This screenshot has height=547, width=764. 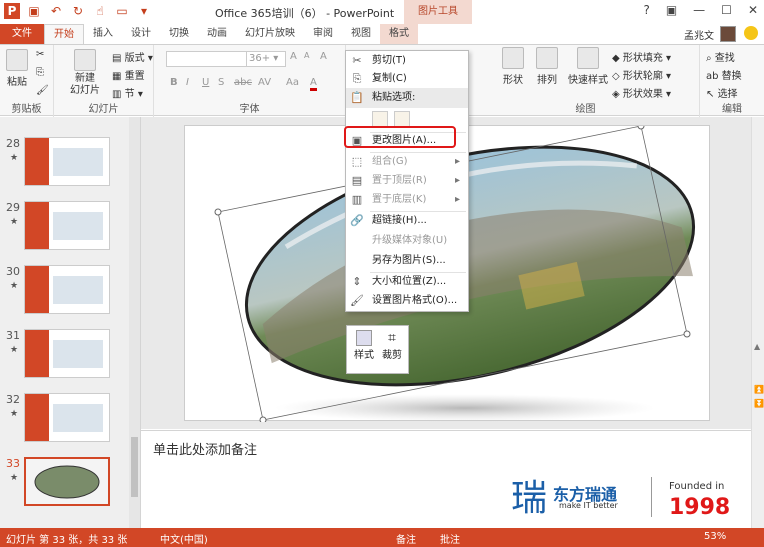 What do you see at coordinates (12, 11) in the screenshot?
I see `powerpoint-icon: P` at bounding box center [12, 11].